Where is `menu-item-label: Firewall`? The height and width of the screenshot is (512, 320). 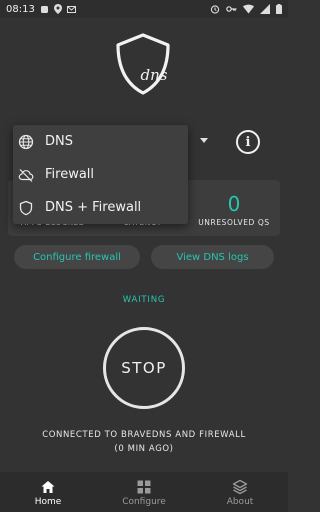 menu-item-label: Firewall is located at coordinates (70, 174).